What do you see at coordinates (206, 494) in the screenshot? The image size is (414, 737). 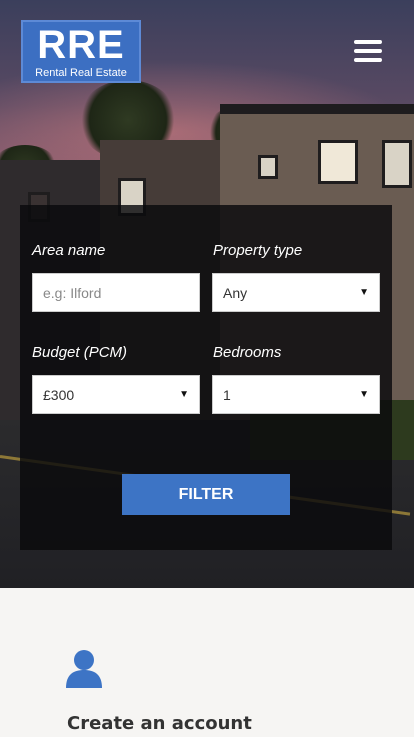 I see `filter-button: FILTER` at bounding box center [206, 494].